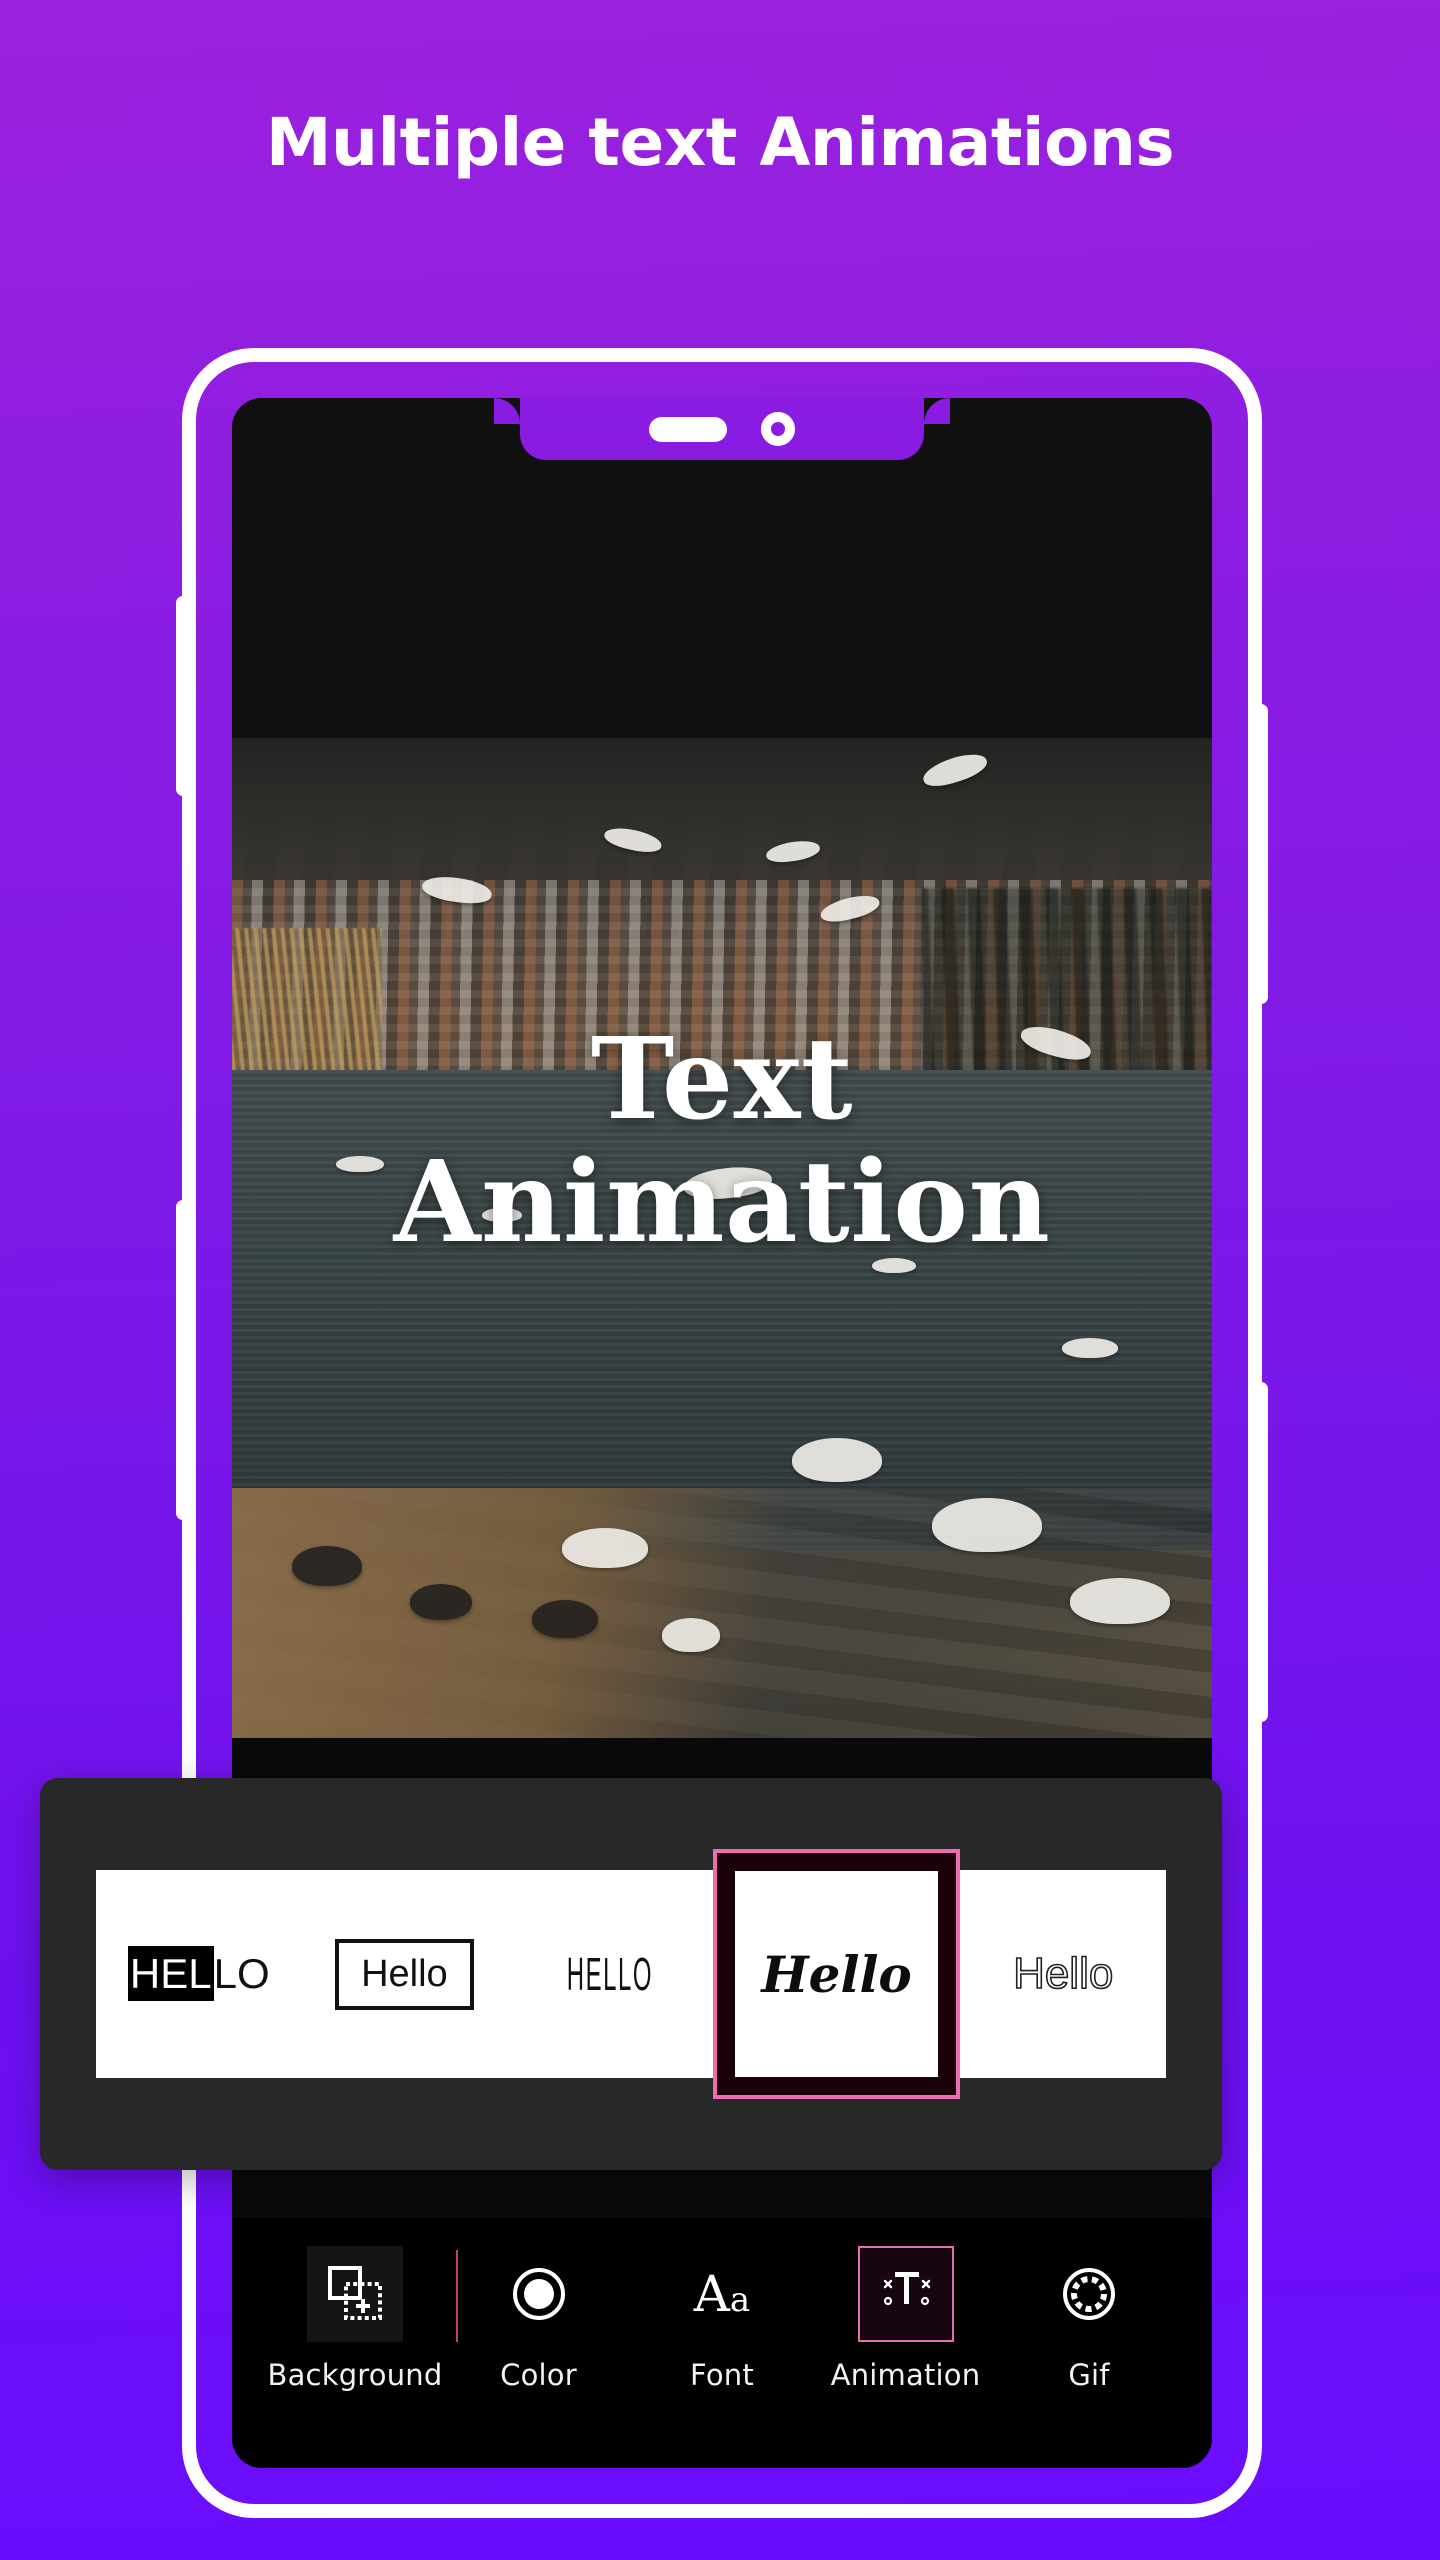 The height and width of the screenshot is (2560, 1440). Describe the element at coordinates (1089, 2375) in the screenshot. I see `toolbar-label-gif: Gif` at that location.